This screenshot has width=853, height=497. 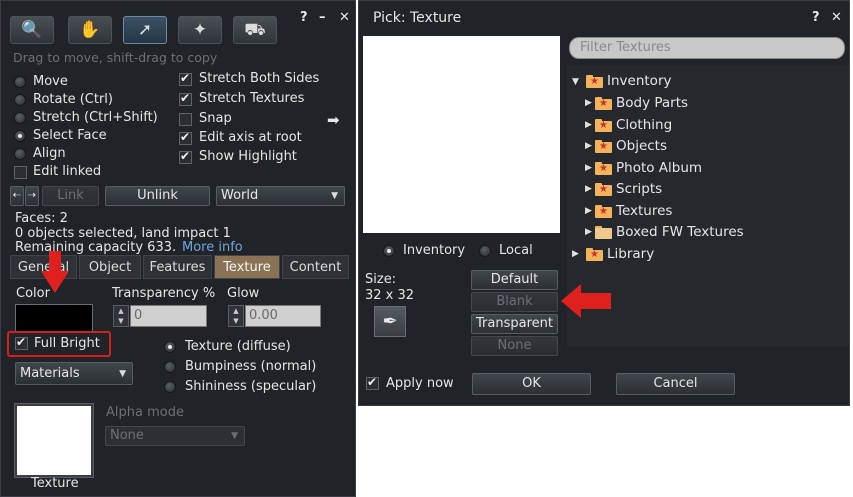 I want to click on mode-stretch-radio, so click(x=20, y=118).